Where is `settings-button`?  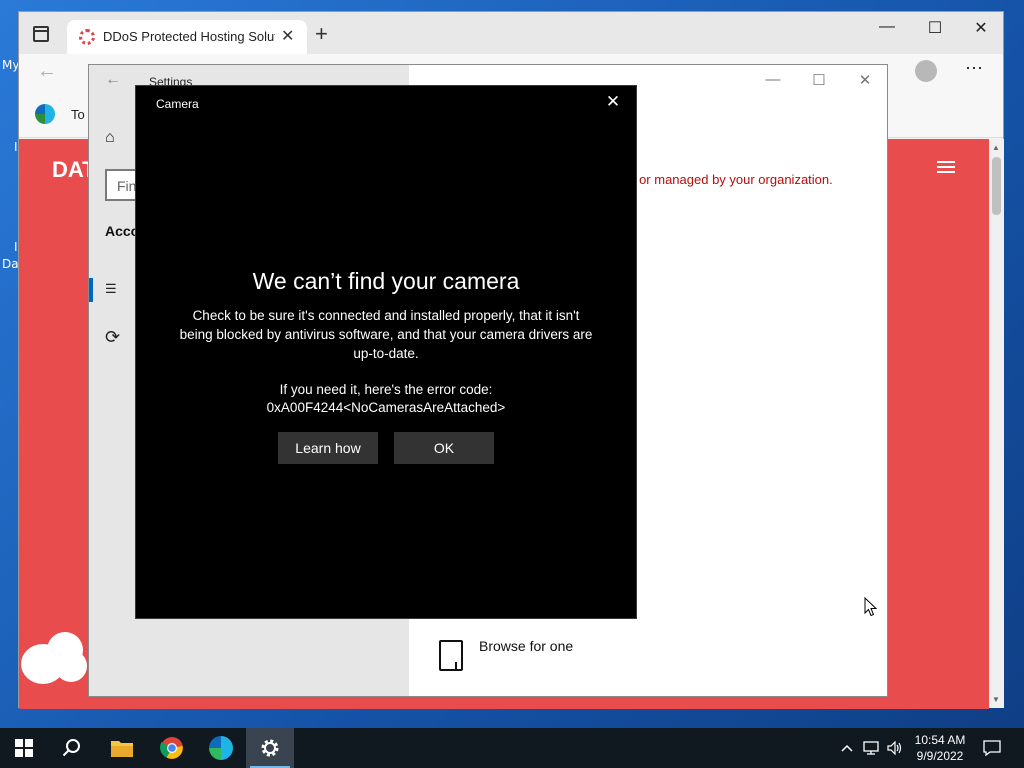
settings-button is located at coordinates (270, 748).